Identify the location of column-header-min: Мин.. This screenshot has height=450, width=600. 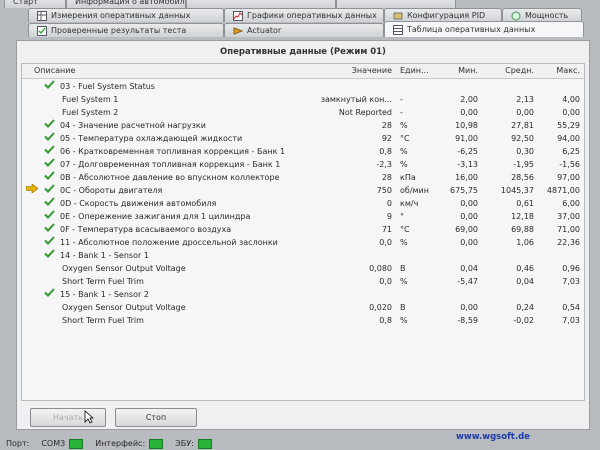
(468, 71).